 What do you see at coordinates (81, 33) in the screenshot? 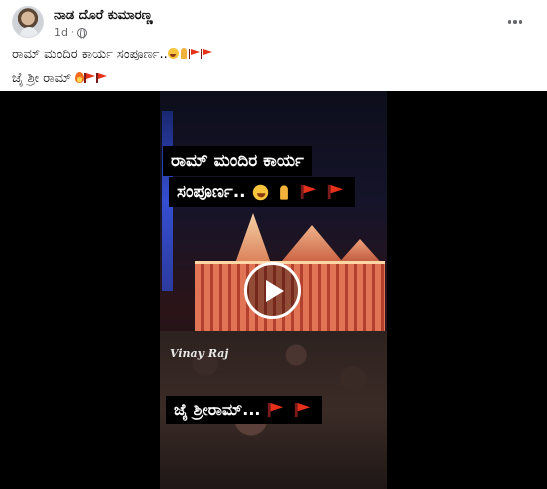
I see `globe-icon` at bounding box center [81, 33].